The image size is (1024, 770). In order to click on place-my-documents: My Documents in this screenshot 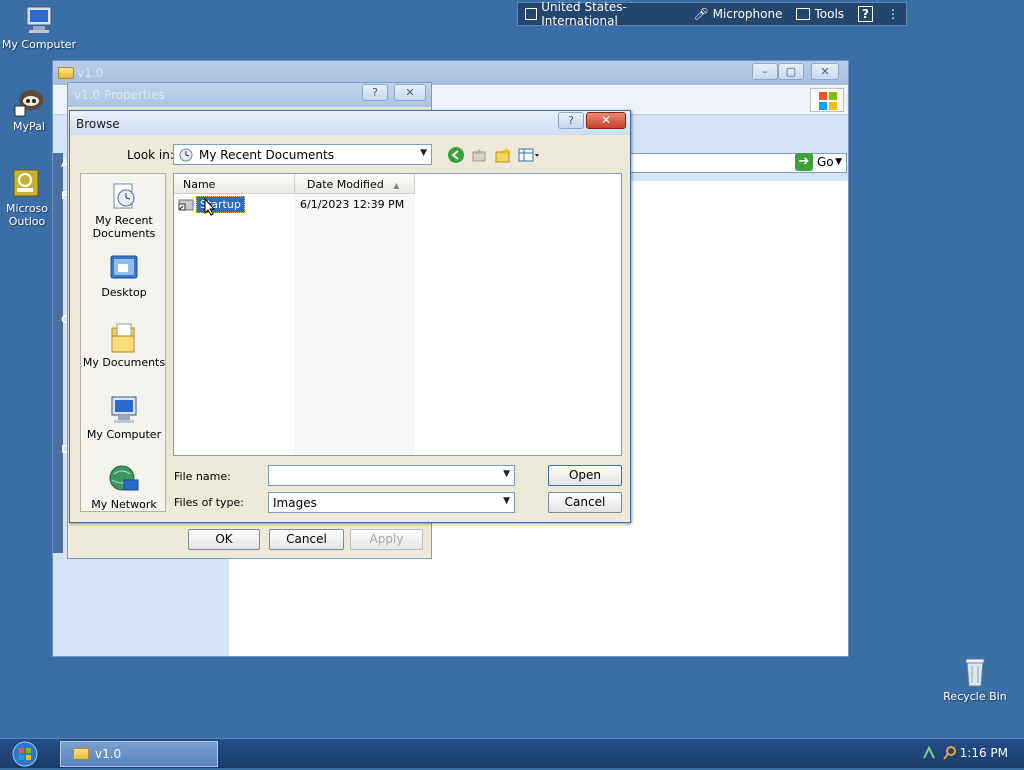, I will do `click(124, 345)`.